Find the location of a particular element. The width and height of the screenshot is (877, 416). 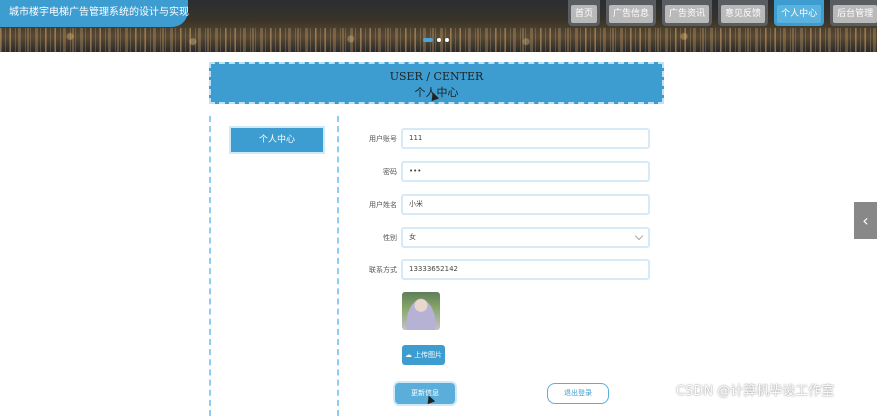

chevron-left-icon: ‹ is located at coordinates (865, 220).